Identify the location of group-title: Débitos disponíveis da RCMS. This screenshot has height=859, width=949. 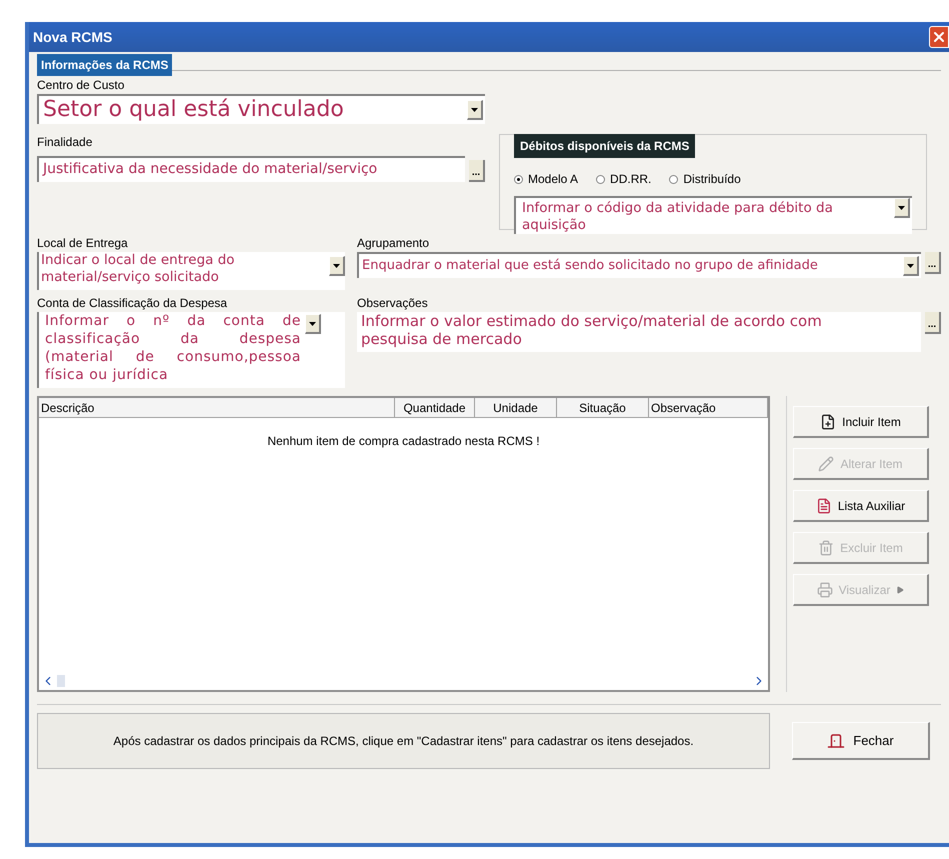
(605, 146).